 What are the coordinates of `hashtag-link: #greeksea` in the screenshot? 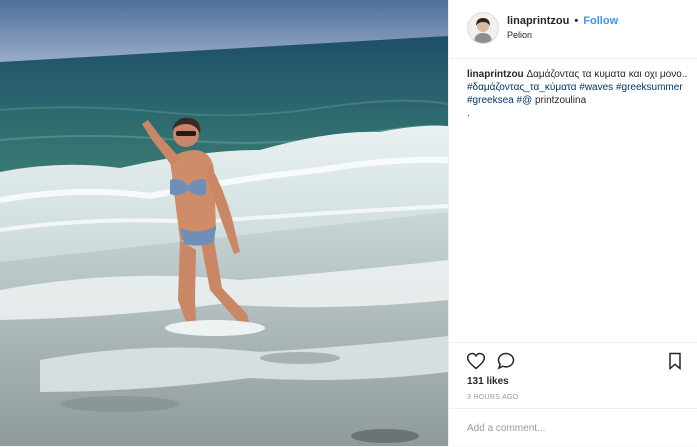 It's located at (490, 100).